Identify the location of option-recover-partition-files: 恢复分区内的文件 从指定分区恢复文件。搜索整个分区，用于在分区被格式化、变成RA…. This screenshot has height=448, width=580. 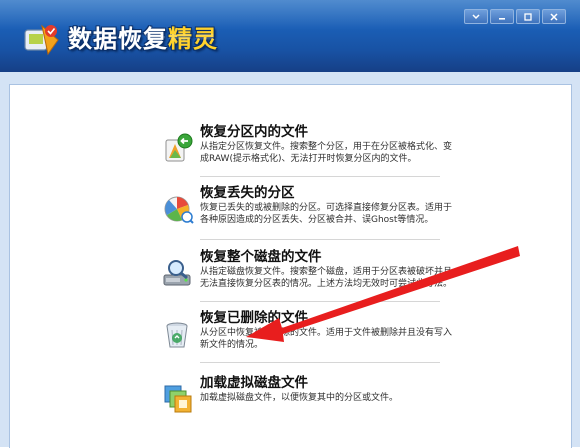
(304, 144).